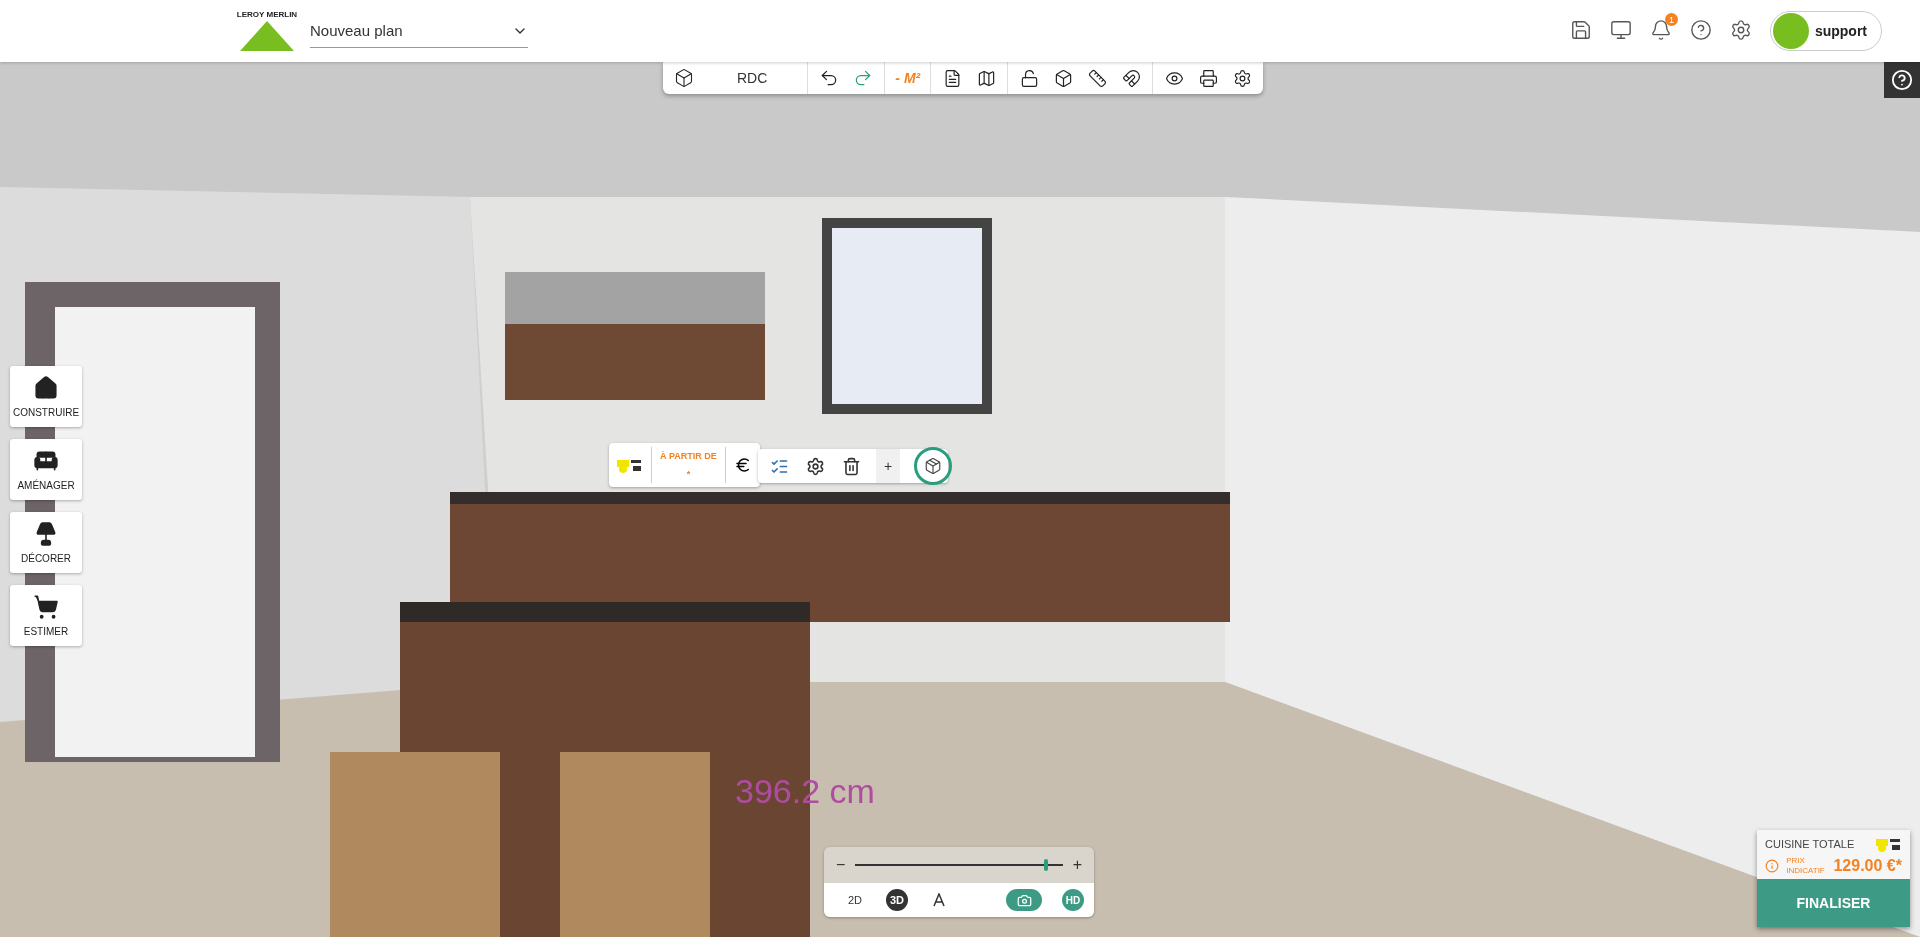 The height and width of the screenshot is (937, 1920). I want to click on zoom-slider, so click(959, 865).